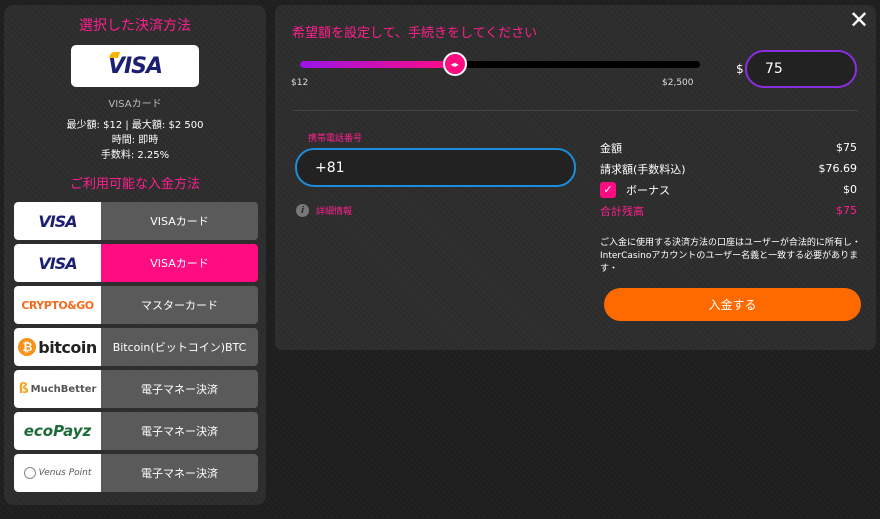 The image size is (880, 519). What do you see at coordinates (179, 305) in the screenshot?
I see `method-label: マスターカード` at bounding box center [179, 305].